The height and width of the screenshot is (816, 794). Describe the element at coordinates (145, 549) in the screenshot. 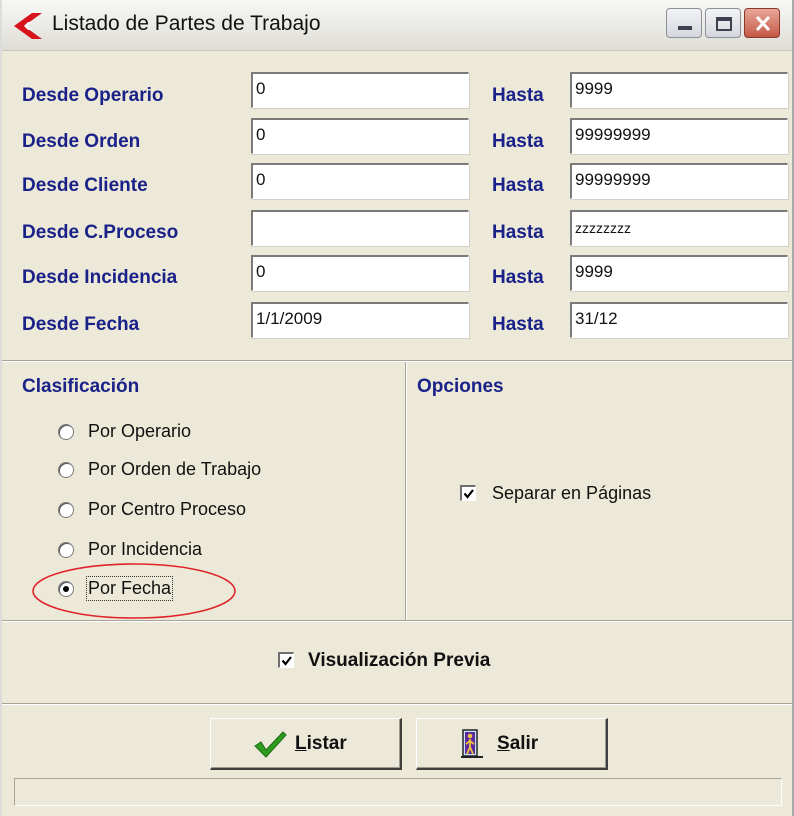

I see `radio-label-por-incidencia: Por Incidencia` at that location.